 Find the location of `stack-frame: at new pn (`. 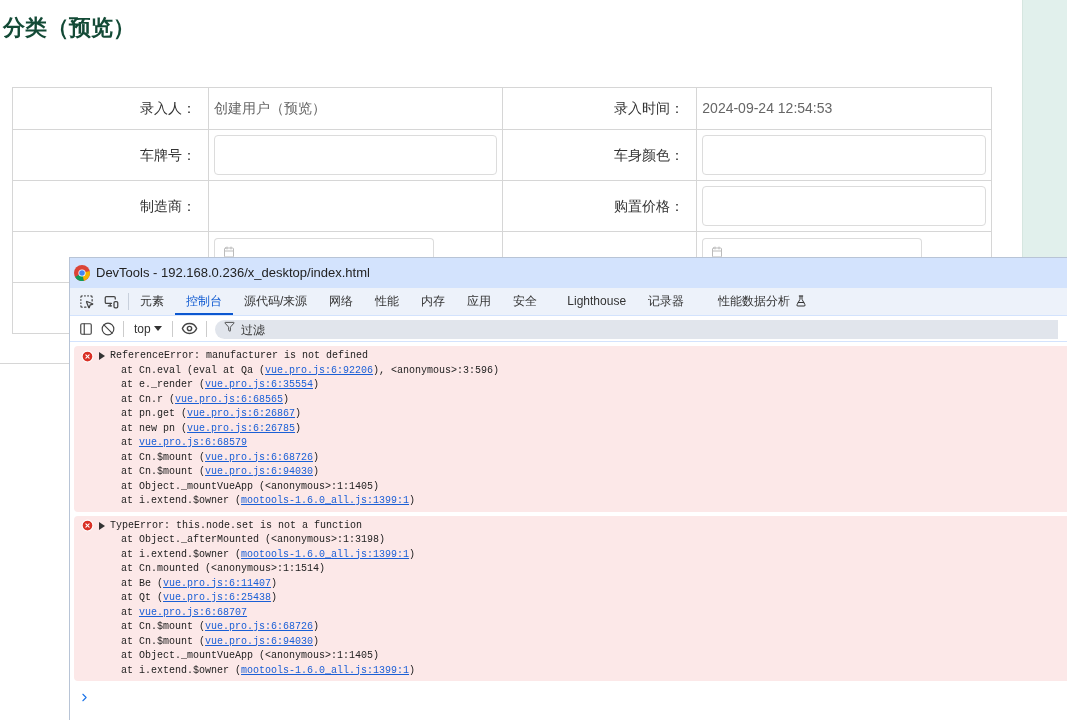

stack-frame: at new pn ( is located at coordinates (154, 428).